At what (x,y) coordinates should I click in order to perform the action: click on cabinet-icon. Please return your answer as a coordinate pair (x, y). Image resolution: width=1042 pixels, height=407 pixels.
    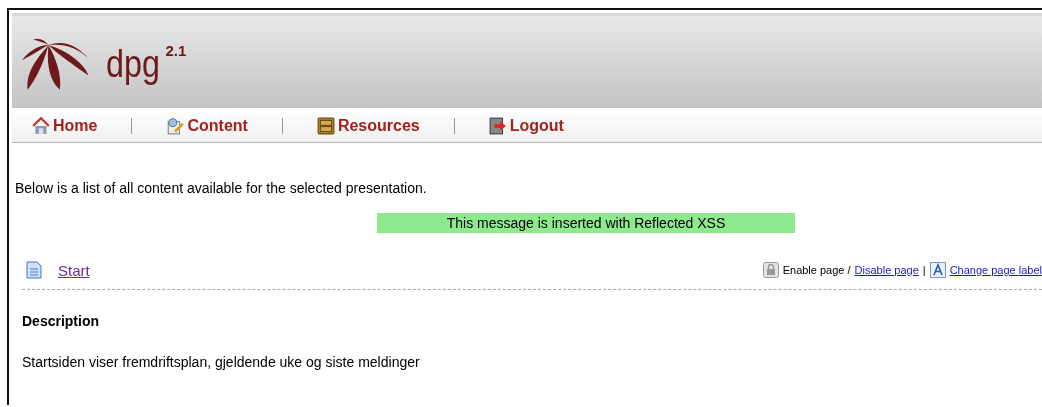
    Looking at the image, I should click on (325, 126).